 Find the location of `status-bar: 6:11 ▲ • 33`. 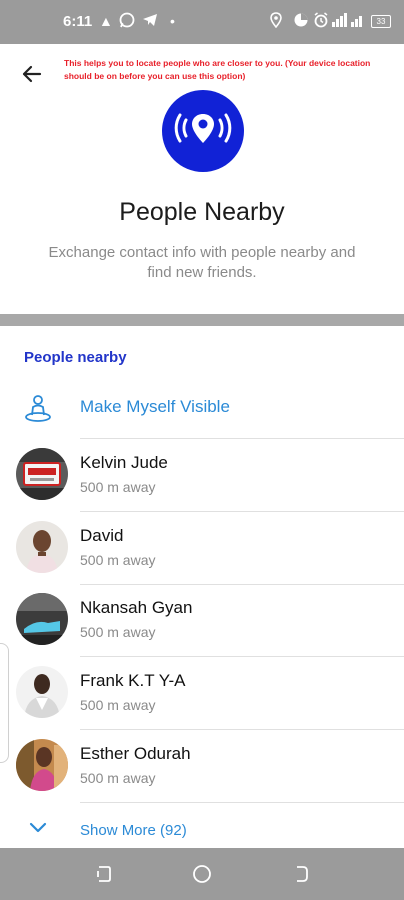

status-bar: 6:11 ▲ • 33 is located at coordinates (202, 22).